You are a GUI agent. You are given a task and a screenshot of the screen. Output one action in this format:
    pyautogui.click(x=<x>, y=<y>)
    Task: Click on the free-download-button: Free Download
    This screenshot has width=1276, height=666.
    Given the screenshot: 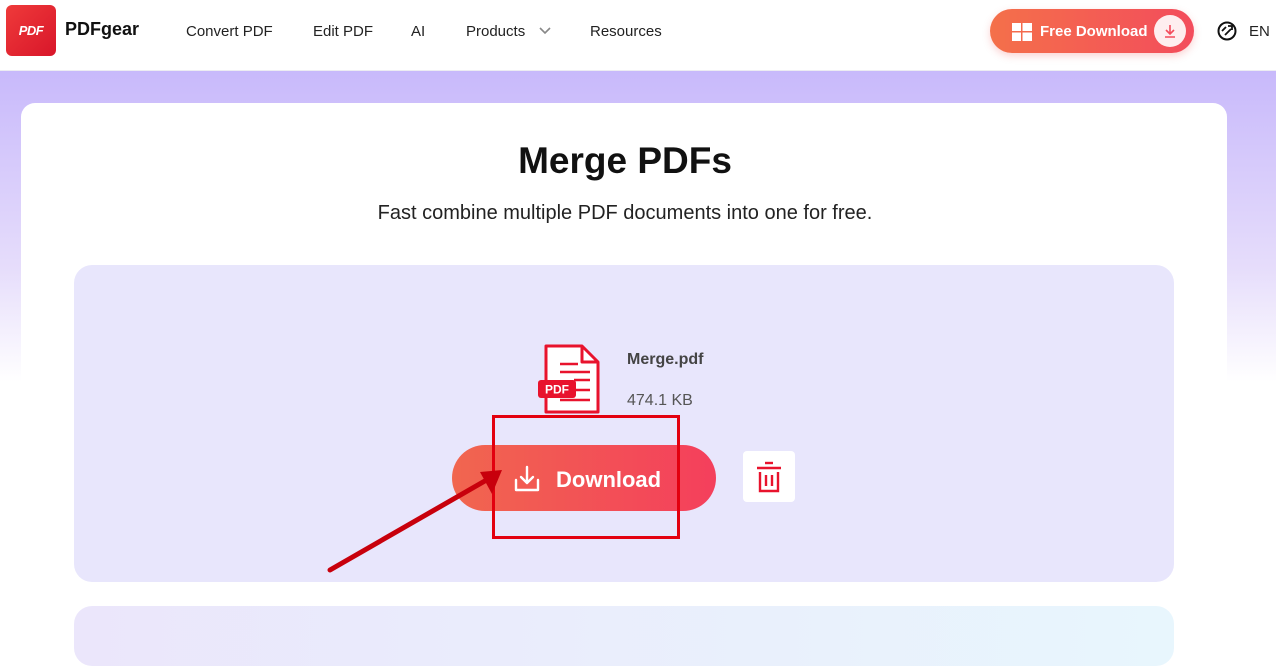 What is the action you would take?
    pyautogui.click(x=1092, y=31)
    